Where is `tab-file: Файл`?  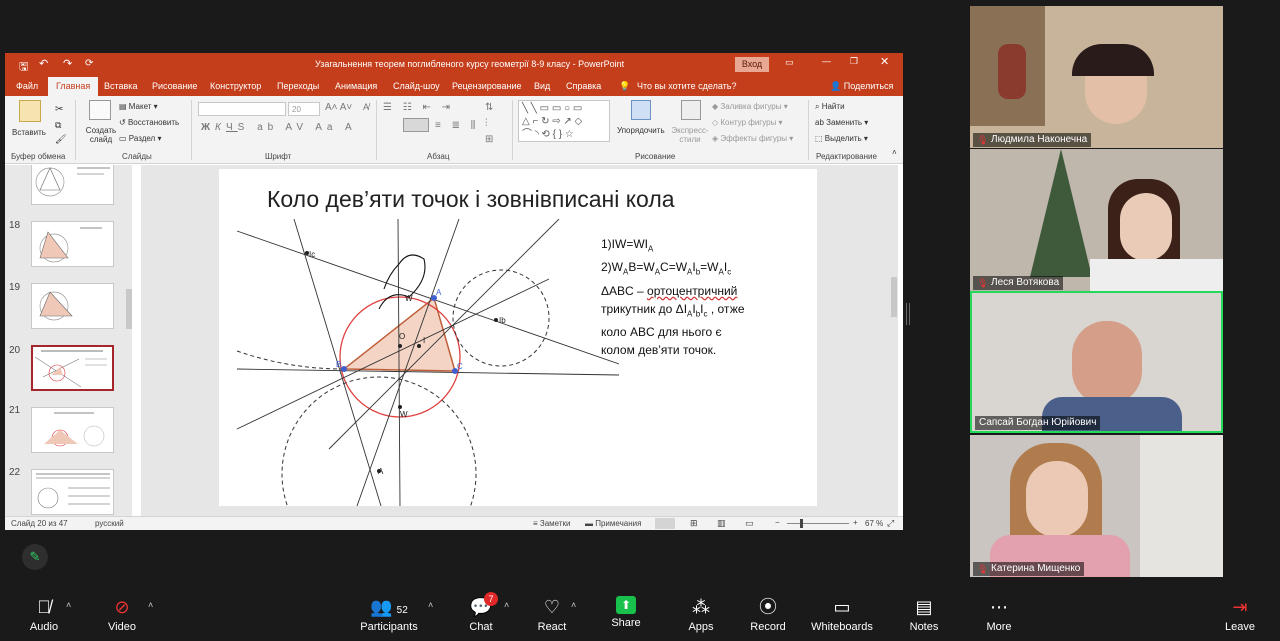
tab-file: Файл is located at coordinates (27, 86).